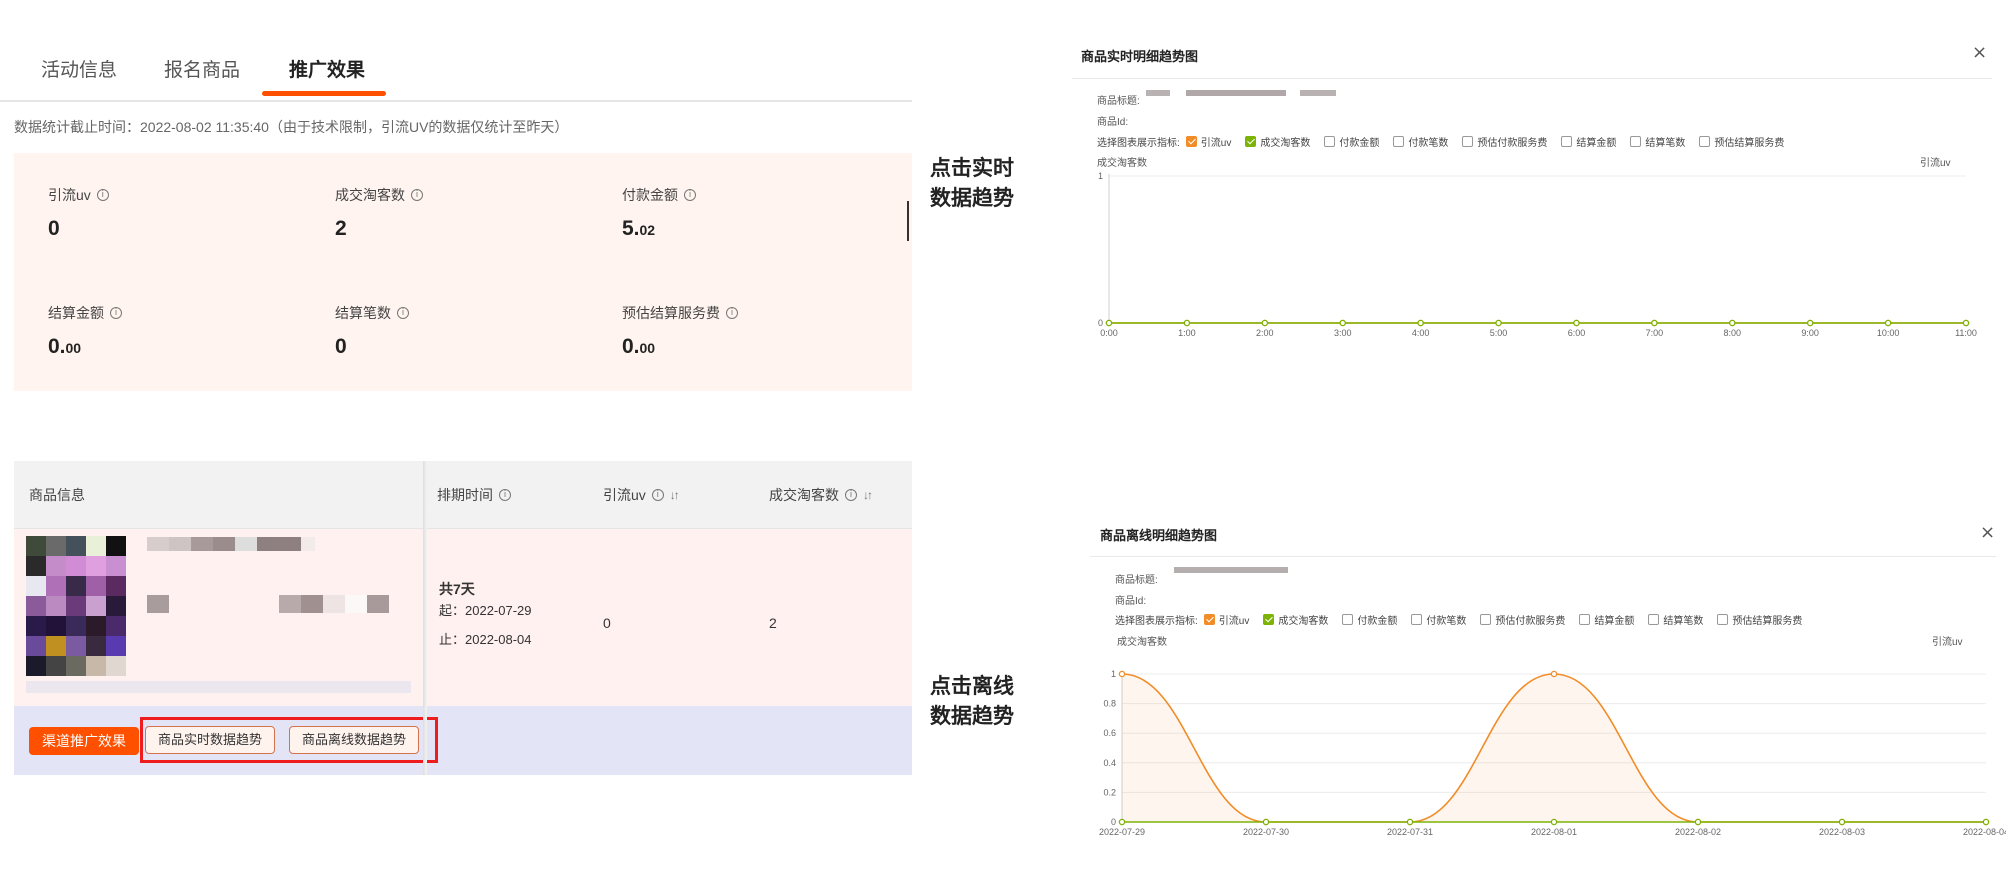  I want to click on active-tab-indicator, so click(324, 93).